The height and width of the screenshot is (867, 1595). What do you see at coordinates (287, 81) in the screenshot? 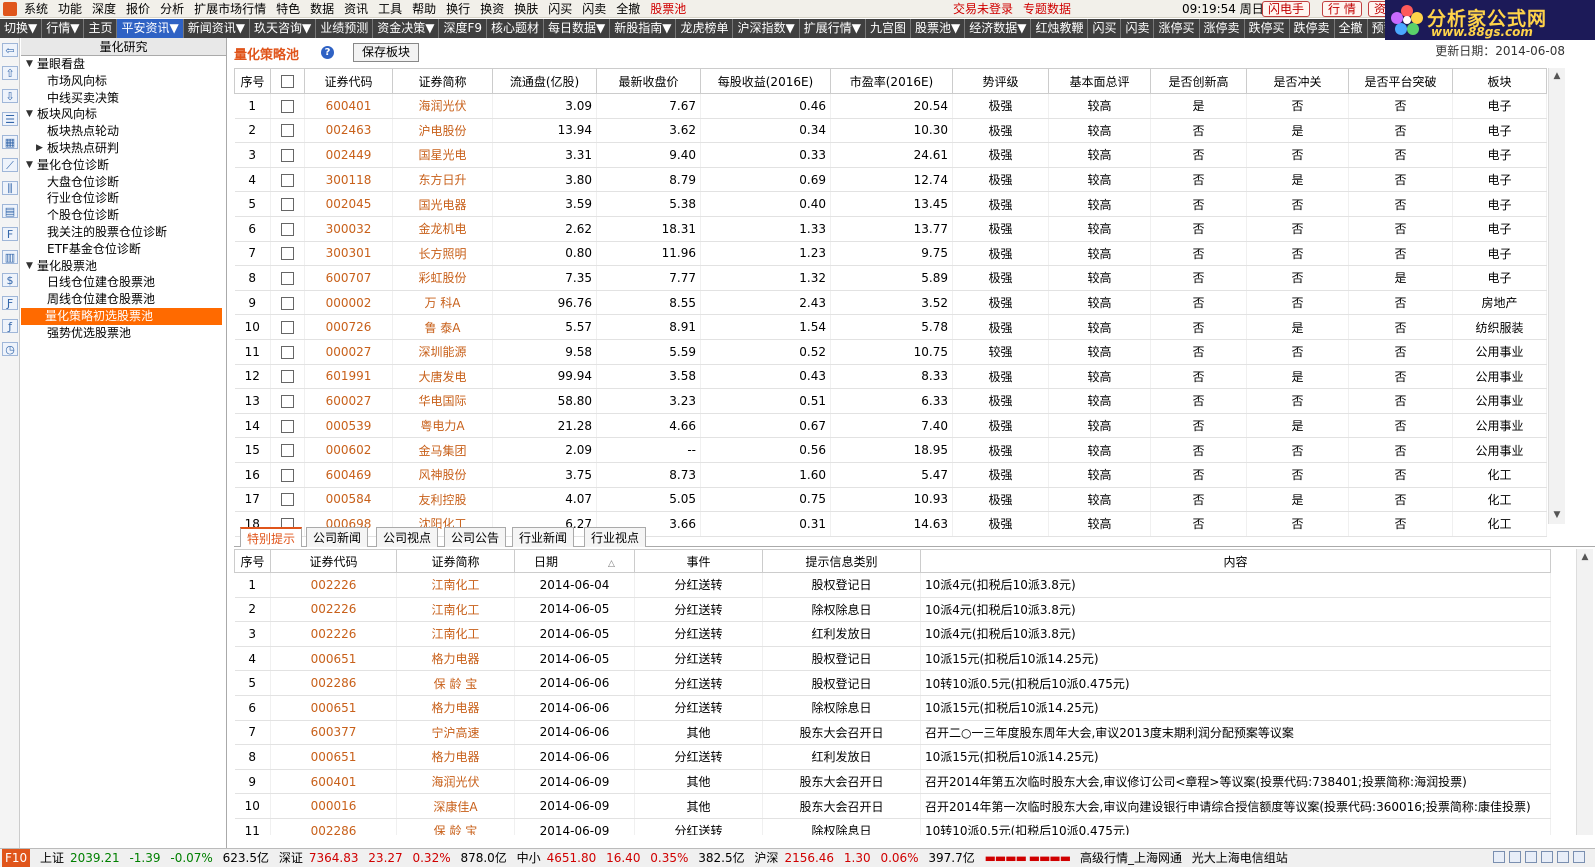
I see `column-header` at bounding box center [287, 81].